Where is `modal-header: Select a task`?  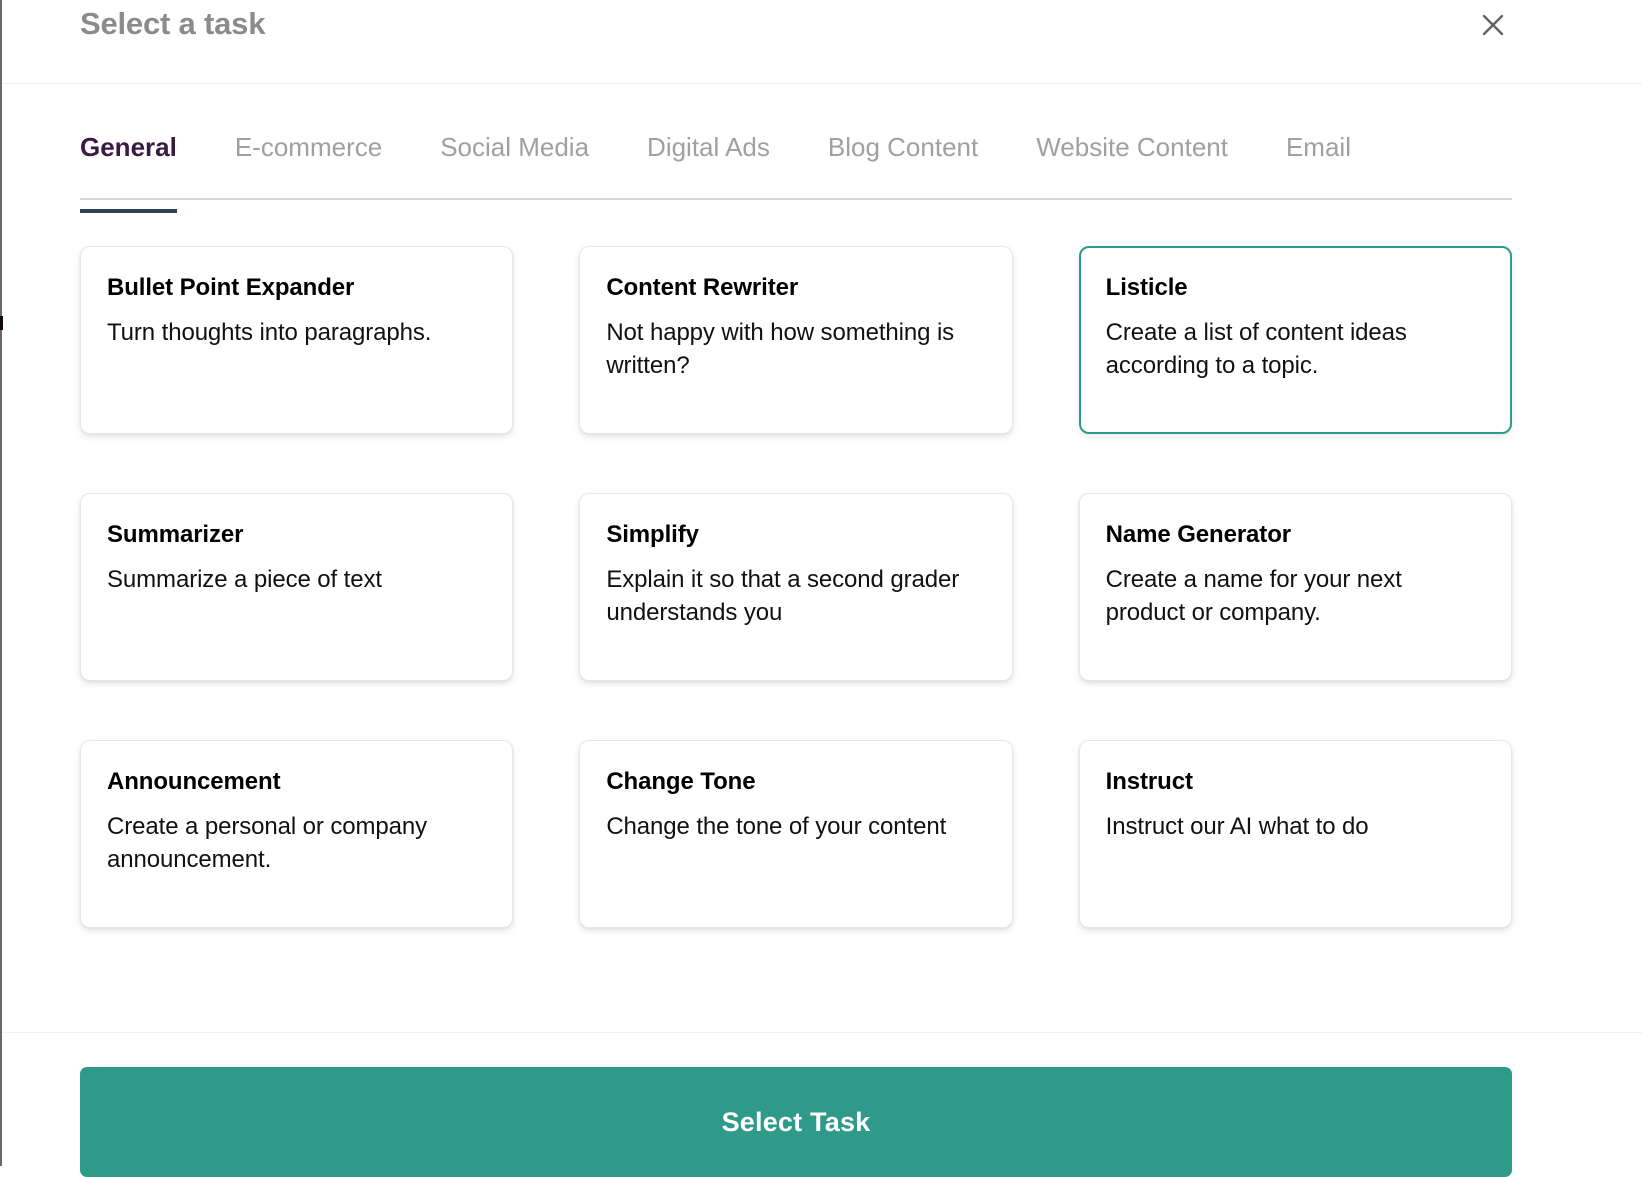
modal-header: Select a task is located at coordinates (821, 42).